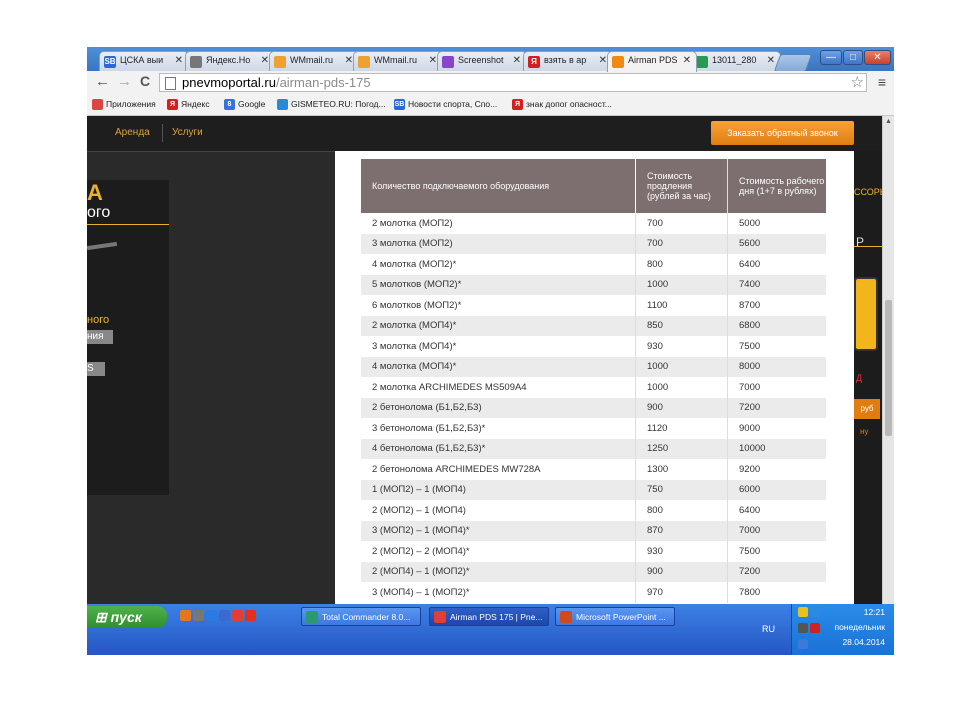  Describe the element at coordinates (102, 81) in the screenshot. I see `back-button: ←` at that location.